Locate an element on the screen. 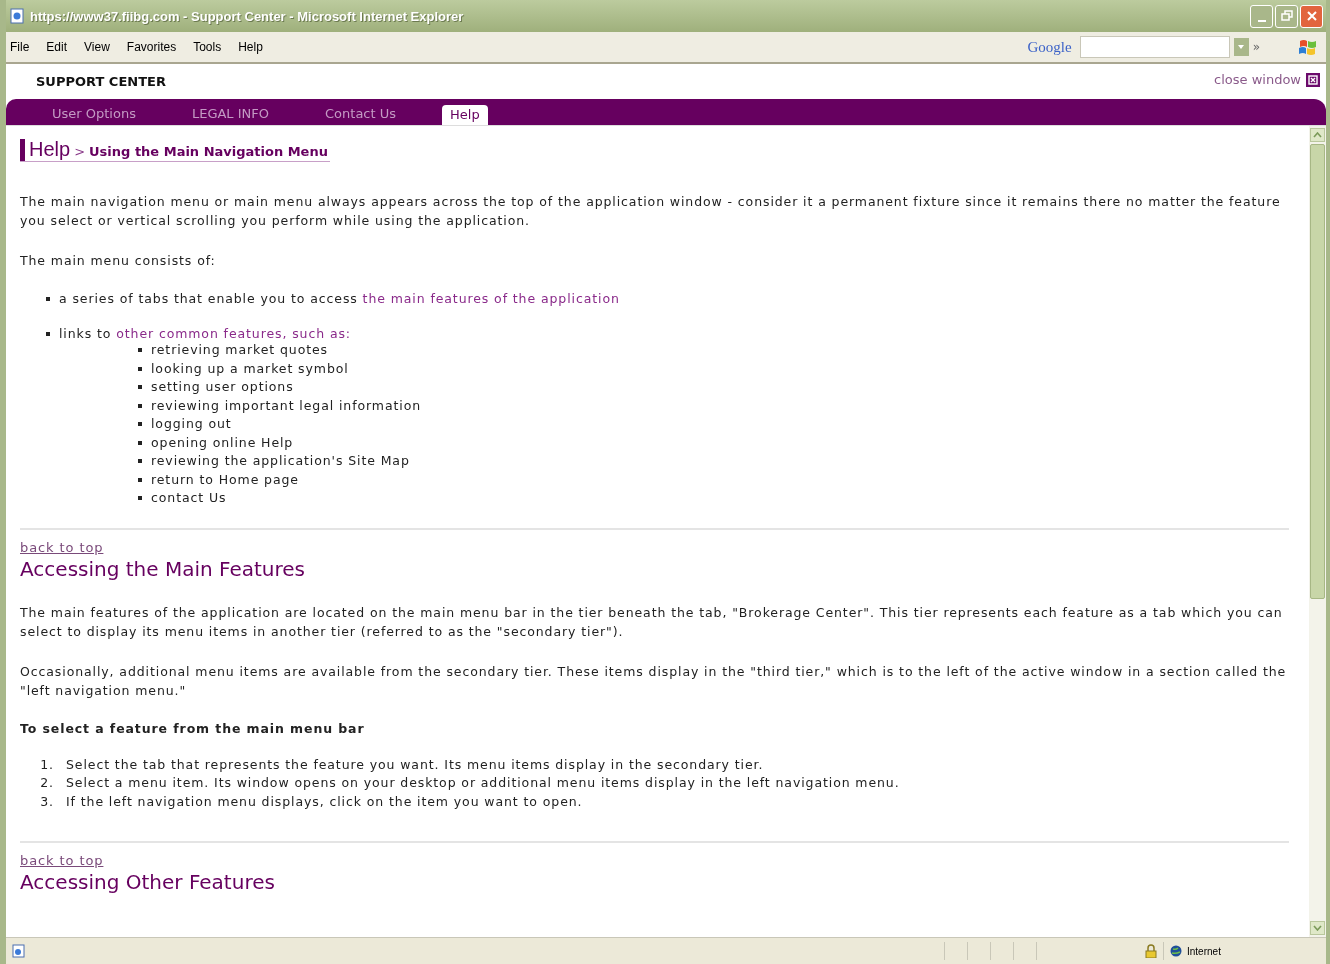 The width and height of the screenshot is (1330, 964). list-item: links to other common features, such as: is located at coordinates (205, 333).